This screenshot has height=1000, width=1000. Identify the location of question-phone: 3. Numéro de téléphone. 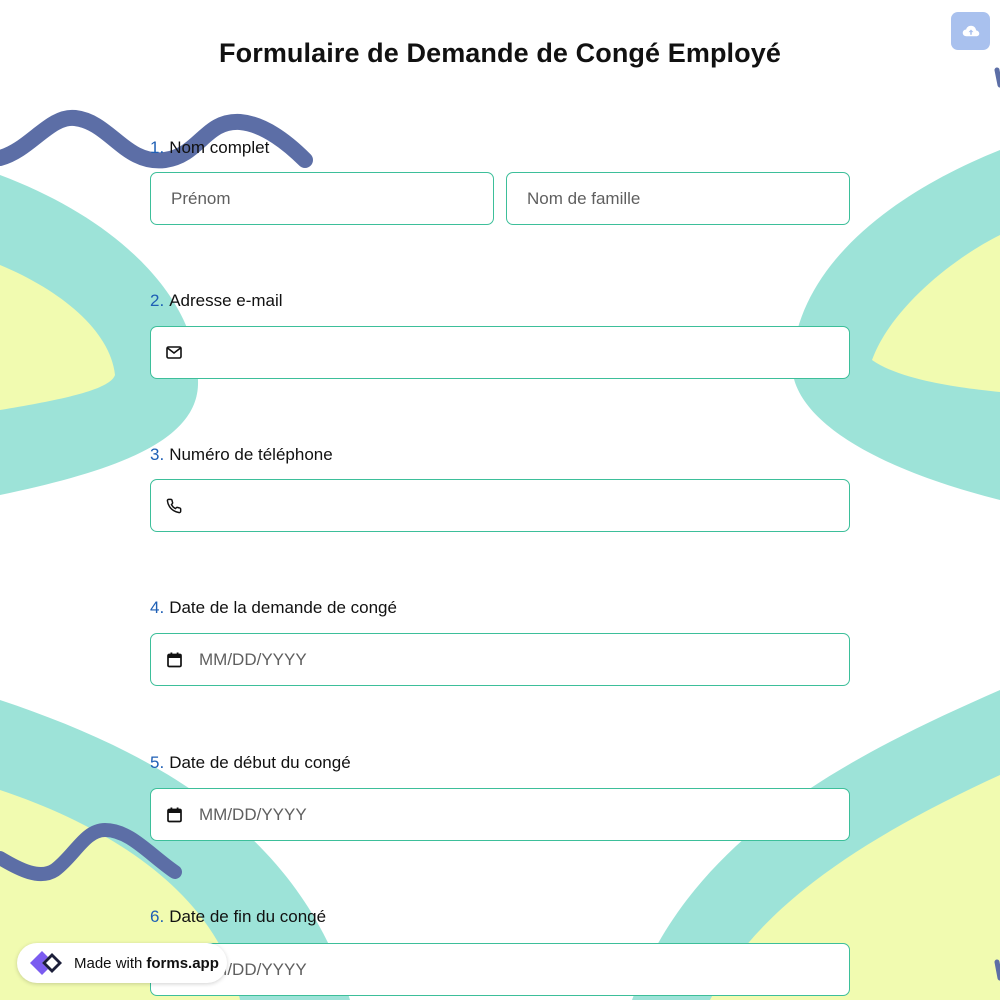
(241, 455).